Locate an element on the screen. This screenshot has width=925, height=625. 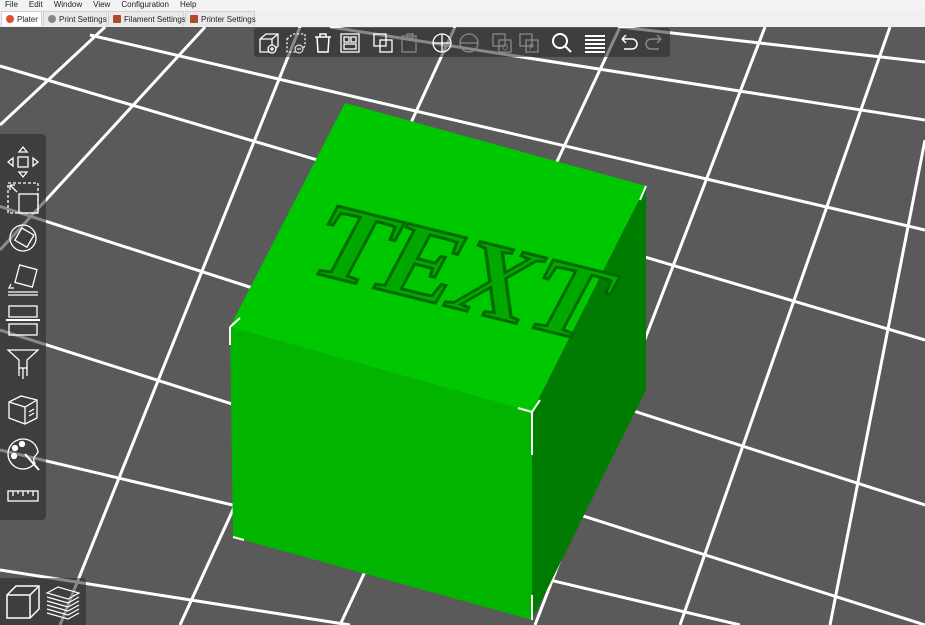
tab-plater: Plater is located at coordinates (21, 18).